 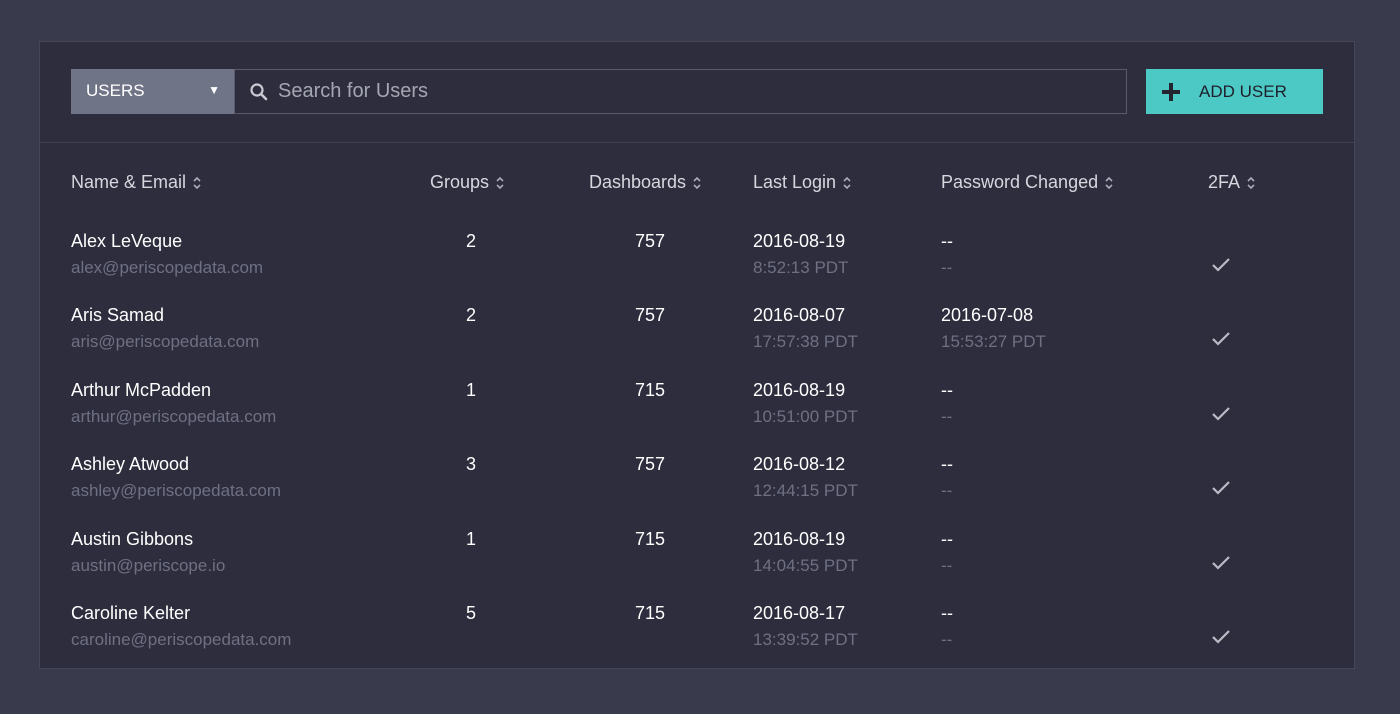 What do you see at coordinates (129, 182) in the screenshot?
I see `column-header-label: Name & Email` at bounding box center [129, 182].